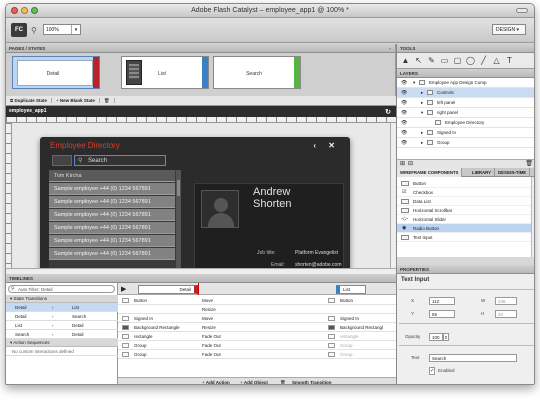 This screenshot has height=402, width=540. What do you see at coordinates (431, 60) in the screenshot?
I see `pen-tool-icon: ✎` at bounding box center [431, 60].